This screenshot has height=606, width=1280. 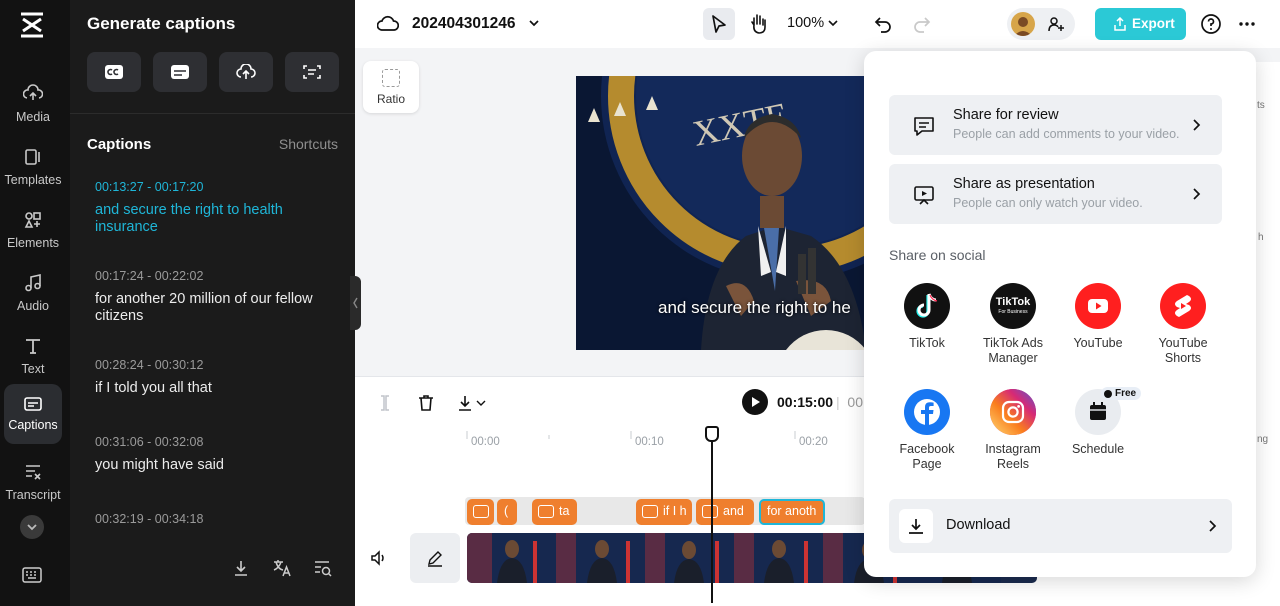 I want to click on caption-text: if I told you all that, so click(x=215, y=388).